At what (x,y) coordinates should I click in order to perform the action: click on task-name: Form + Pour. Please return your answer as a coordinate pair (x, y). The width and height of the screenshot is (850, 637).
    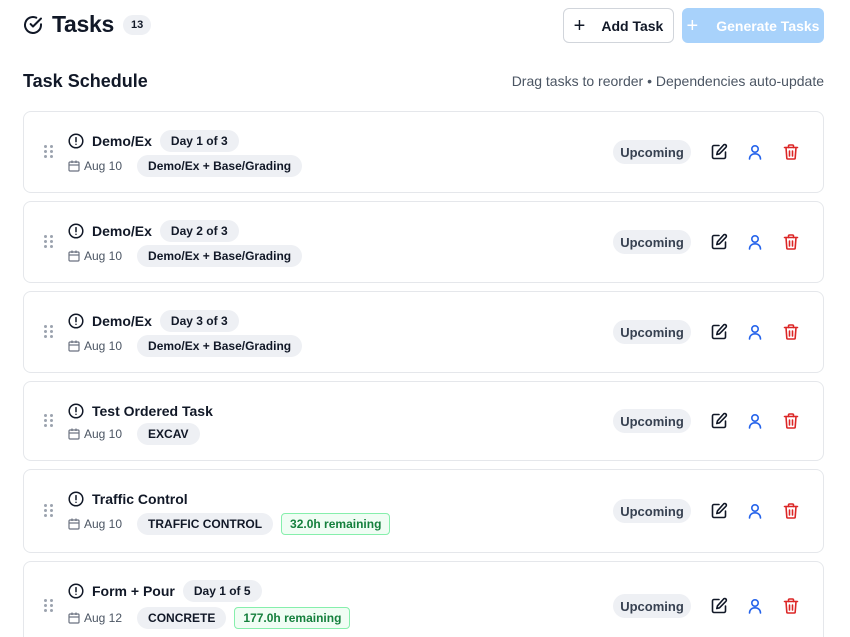
    Looking at the image, I should click on (133, 591).